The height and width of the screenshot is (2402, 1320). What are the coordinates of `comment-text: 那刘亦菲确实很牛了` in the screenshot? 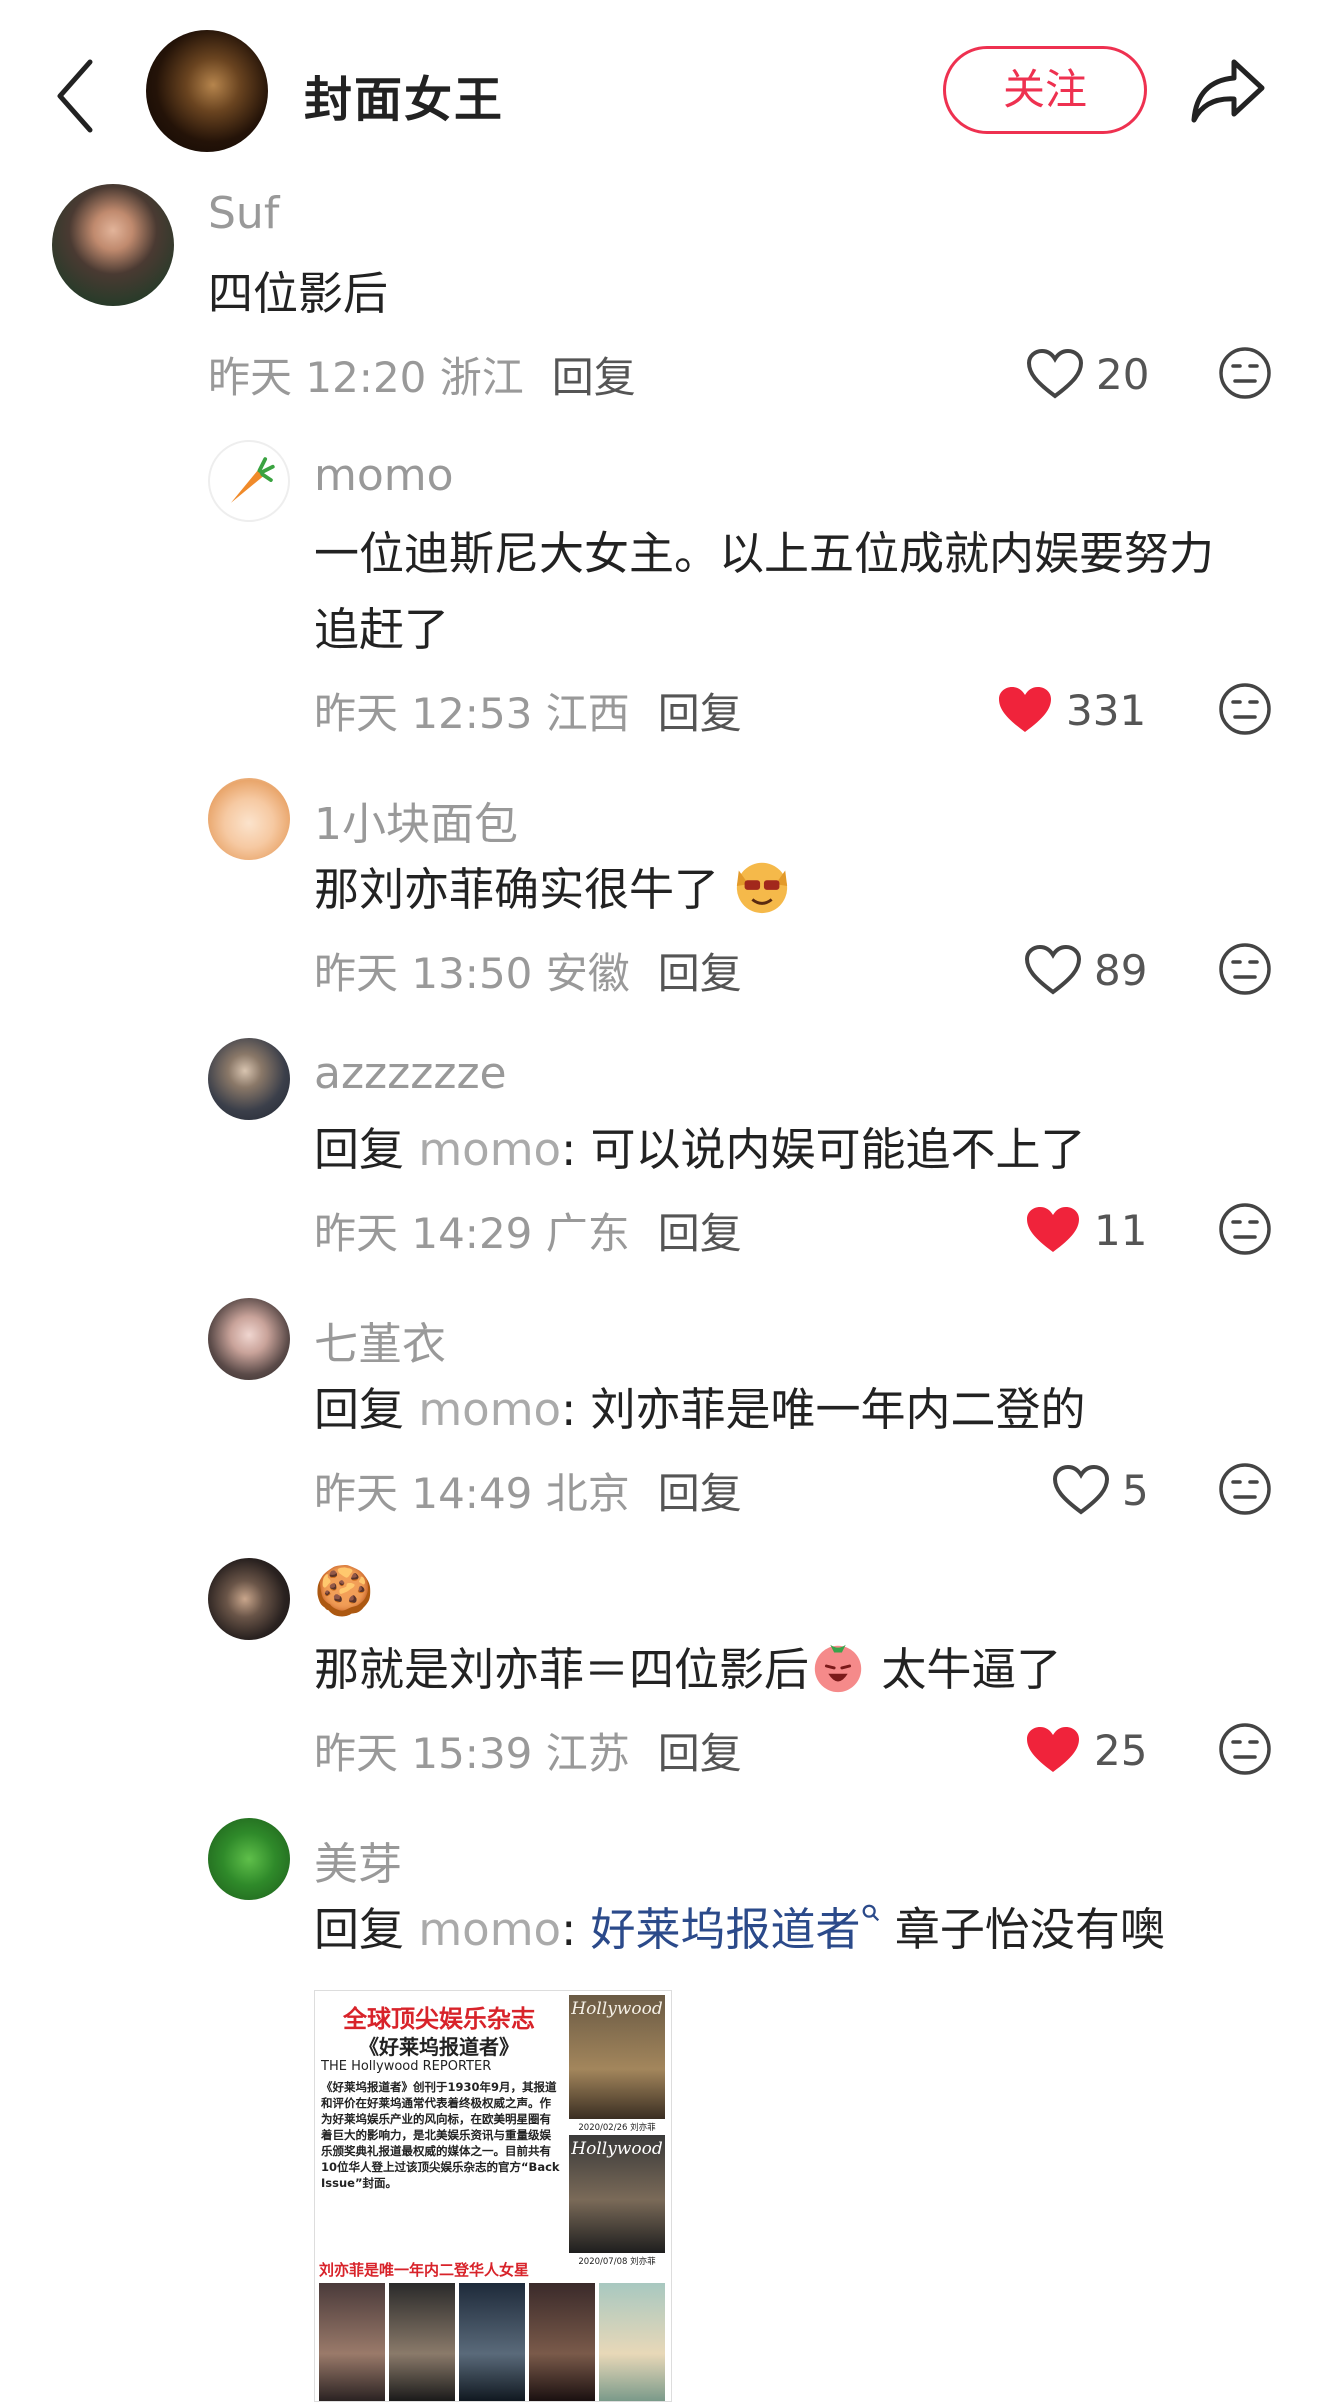 It's located at (552, 890).